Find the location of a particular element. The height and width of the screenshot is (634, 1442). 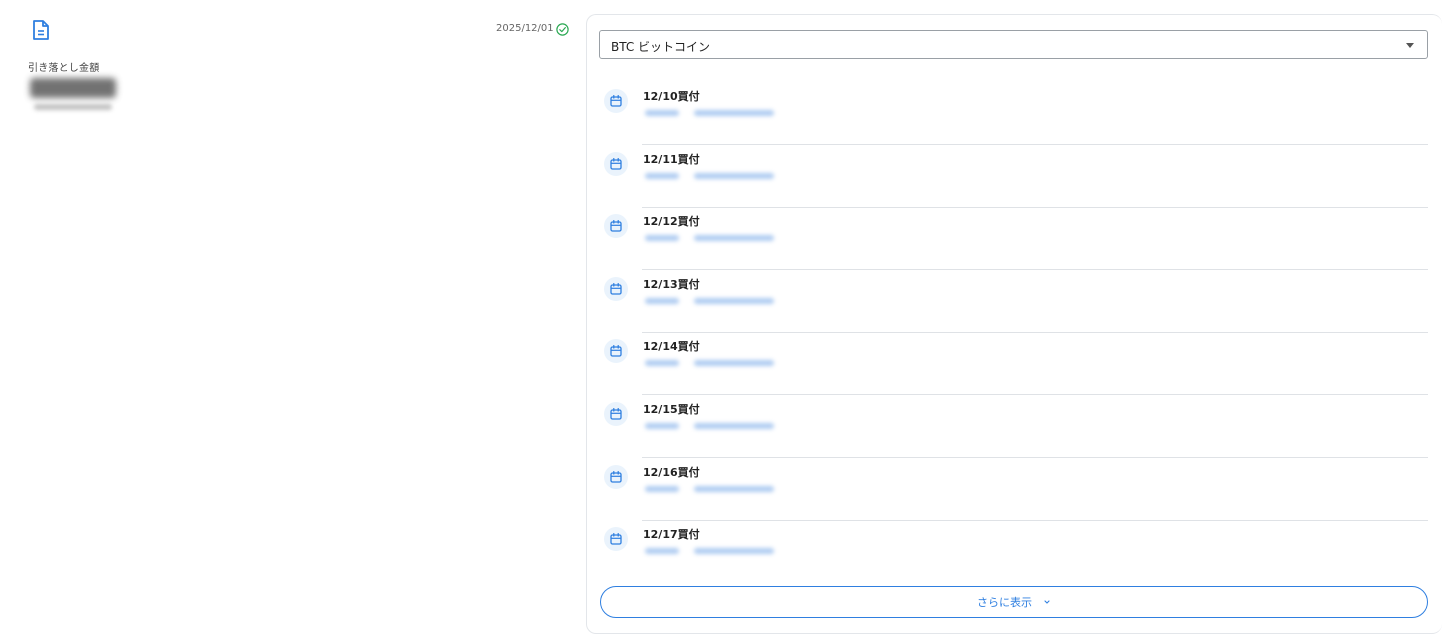

check-circle-icon is located at coordinates (562, 29).